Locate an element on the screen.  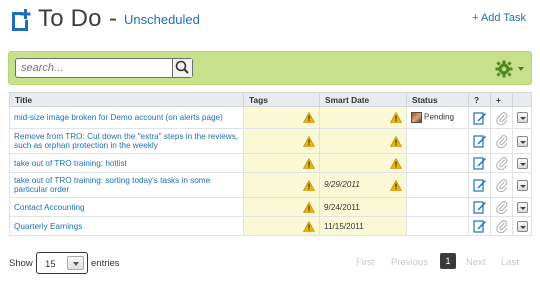
smart-date-cell: 9/24/2011 is located at coordinates (363, 207).